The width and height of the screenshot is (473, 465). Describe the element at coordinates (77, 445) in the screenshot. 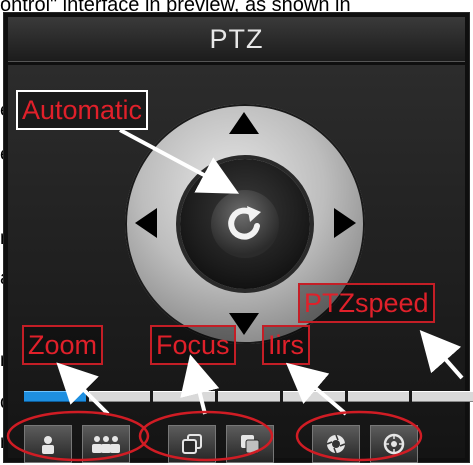

I see `zoom-controls` at that location.